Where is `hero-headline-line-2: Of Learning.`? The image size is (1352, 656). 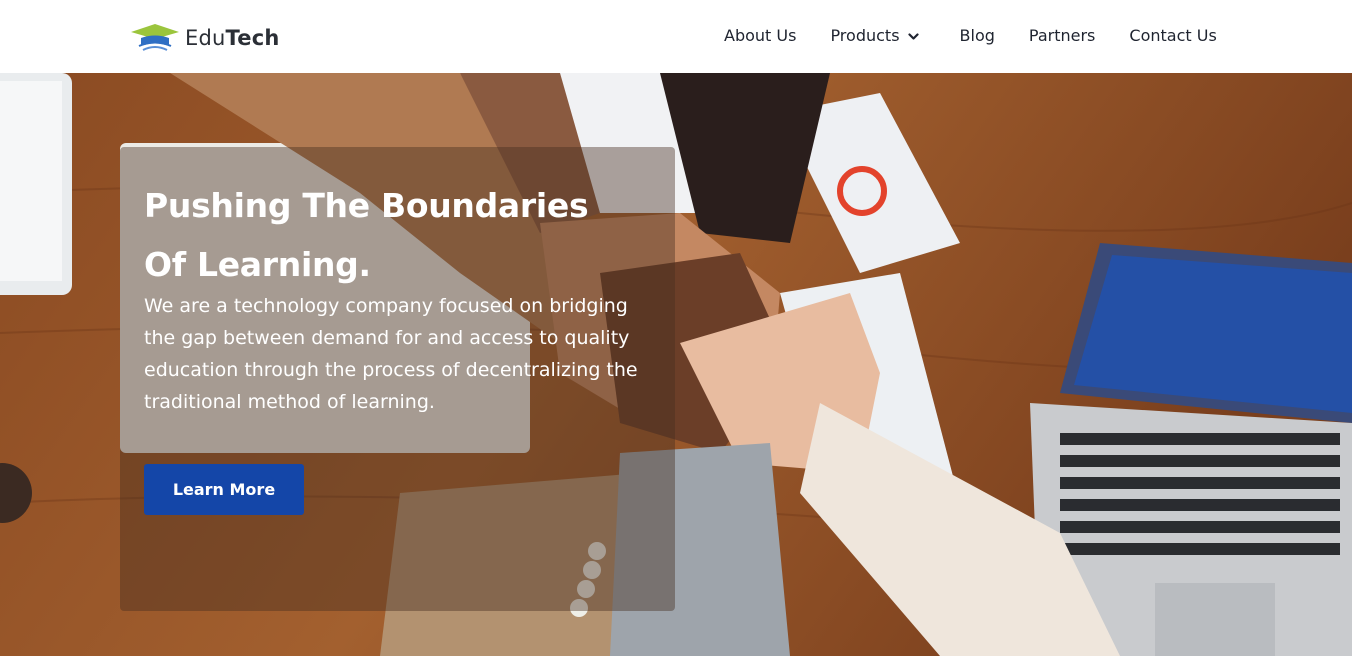 hero-headline-line-2: Of Learning. is located at coordinates (257, 264).